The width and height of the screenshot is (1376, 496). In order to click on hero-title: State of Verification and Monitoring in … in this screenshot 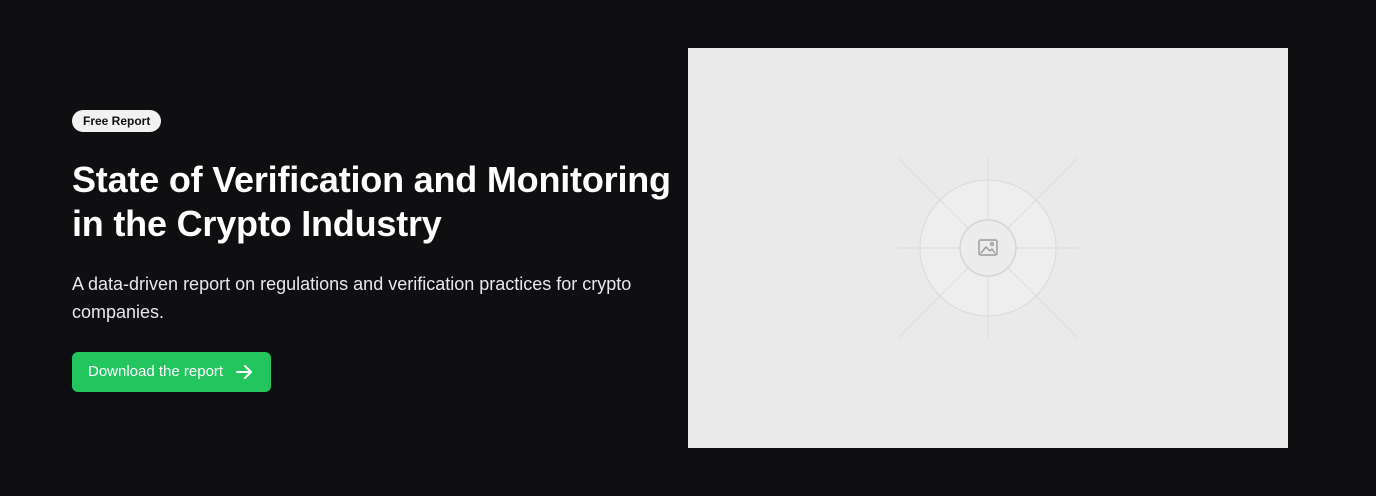, I will do `click(371, 201)`.